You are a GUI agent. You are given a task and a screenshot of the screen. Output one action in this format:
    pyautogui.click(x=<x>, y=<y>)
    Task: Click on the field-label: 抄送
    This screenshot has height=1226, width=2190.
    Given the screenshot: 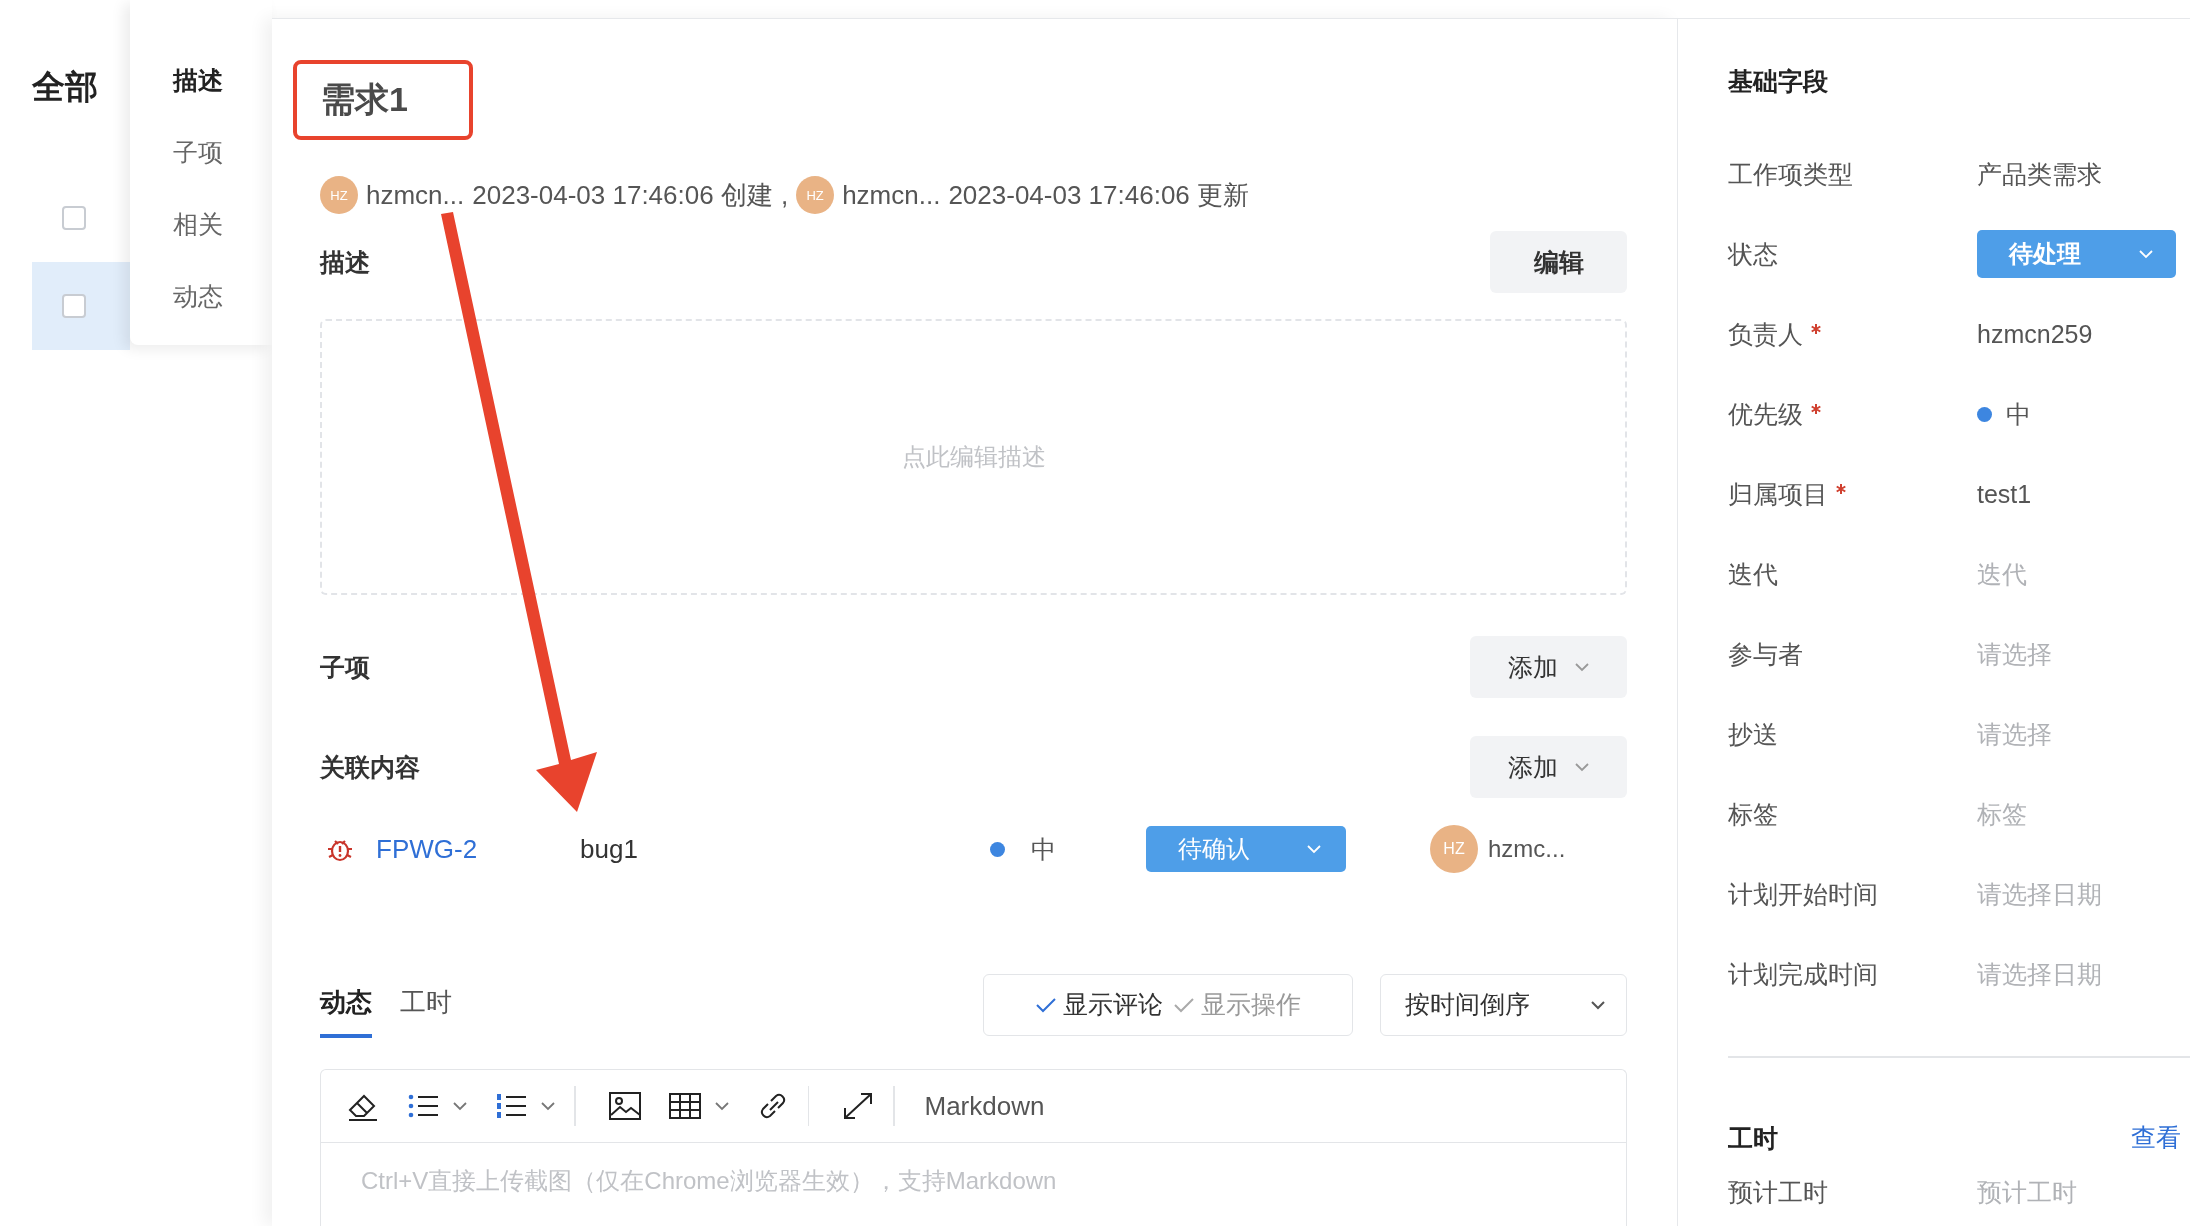 What is the action you would take?
    pyautogui.click(x=1753, y=734)
    